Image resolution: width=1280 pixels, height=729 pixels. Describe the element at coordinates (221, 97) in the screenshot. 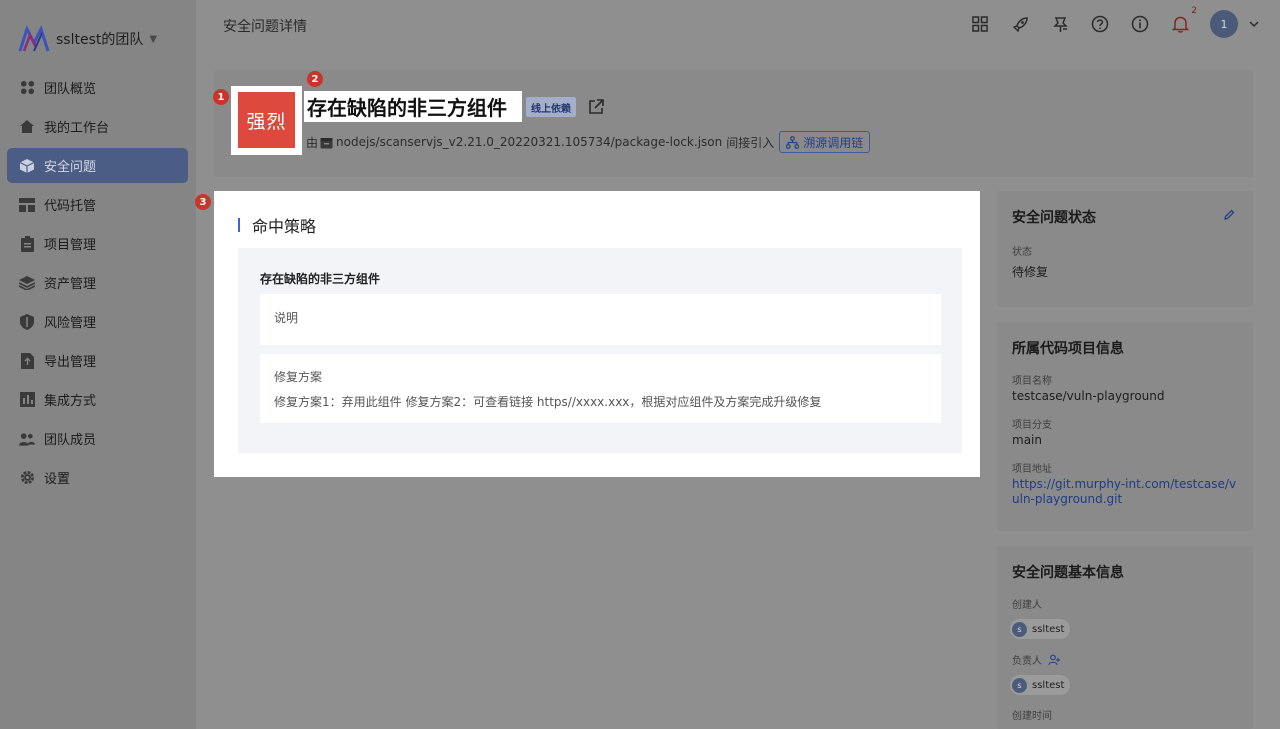

I see `annotation-marker-1: 1` at that location.